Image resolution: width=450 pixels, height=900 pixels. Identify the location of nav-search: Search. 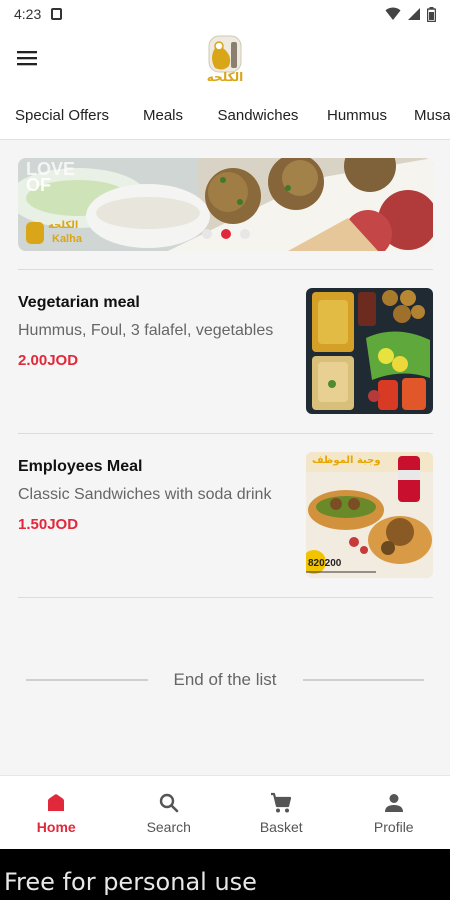
(169, 812).